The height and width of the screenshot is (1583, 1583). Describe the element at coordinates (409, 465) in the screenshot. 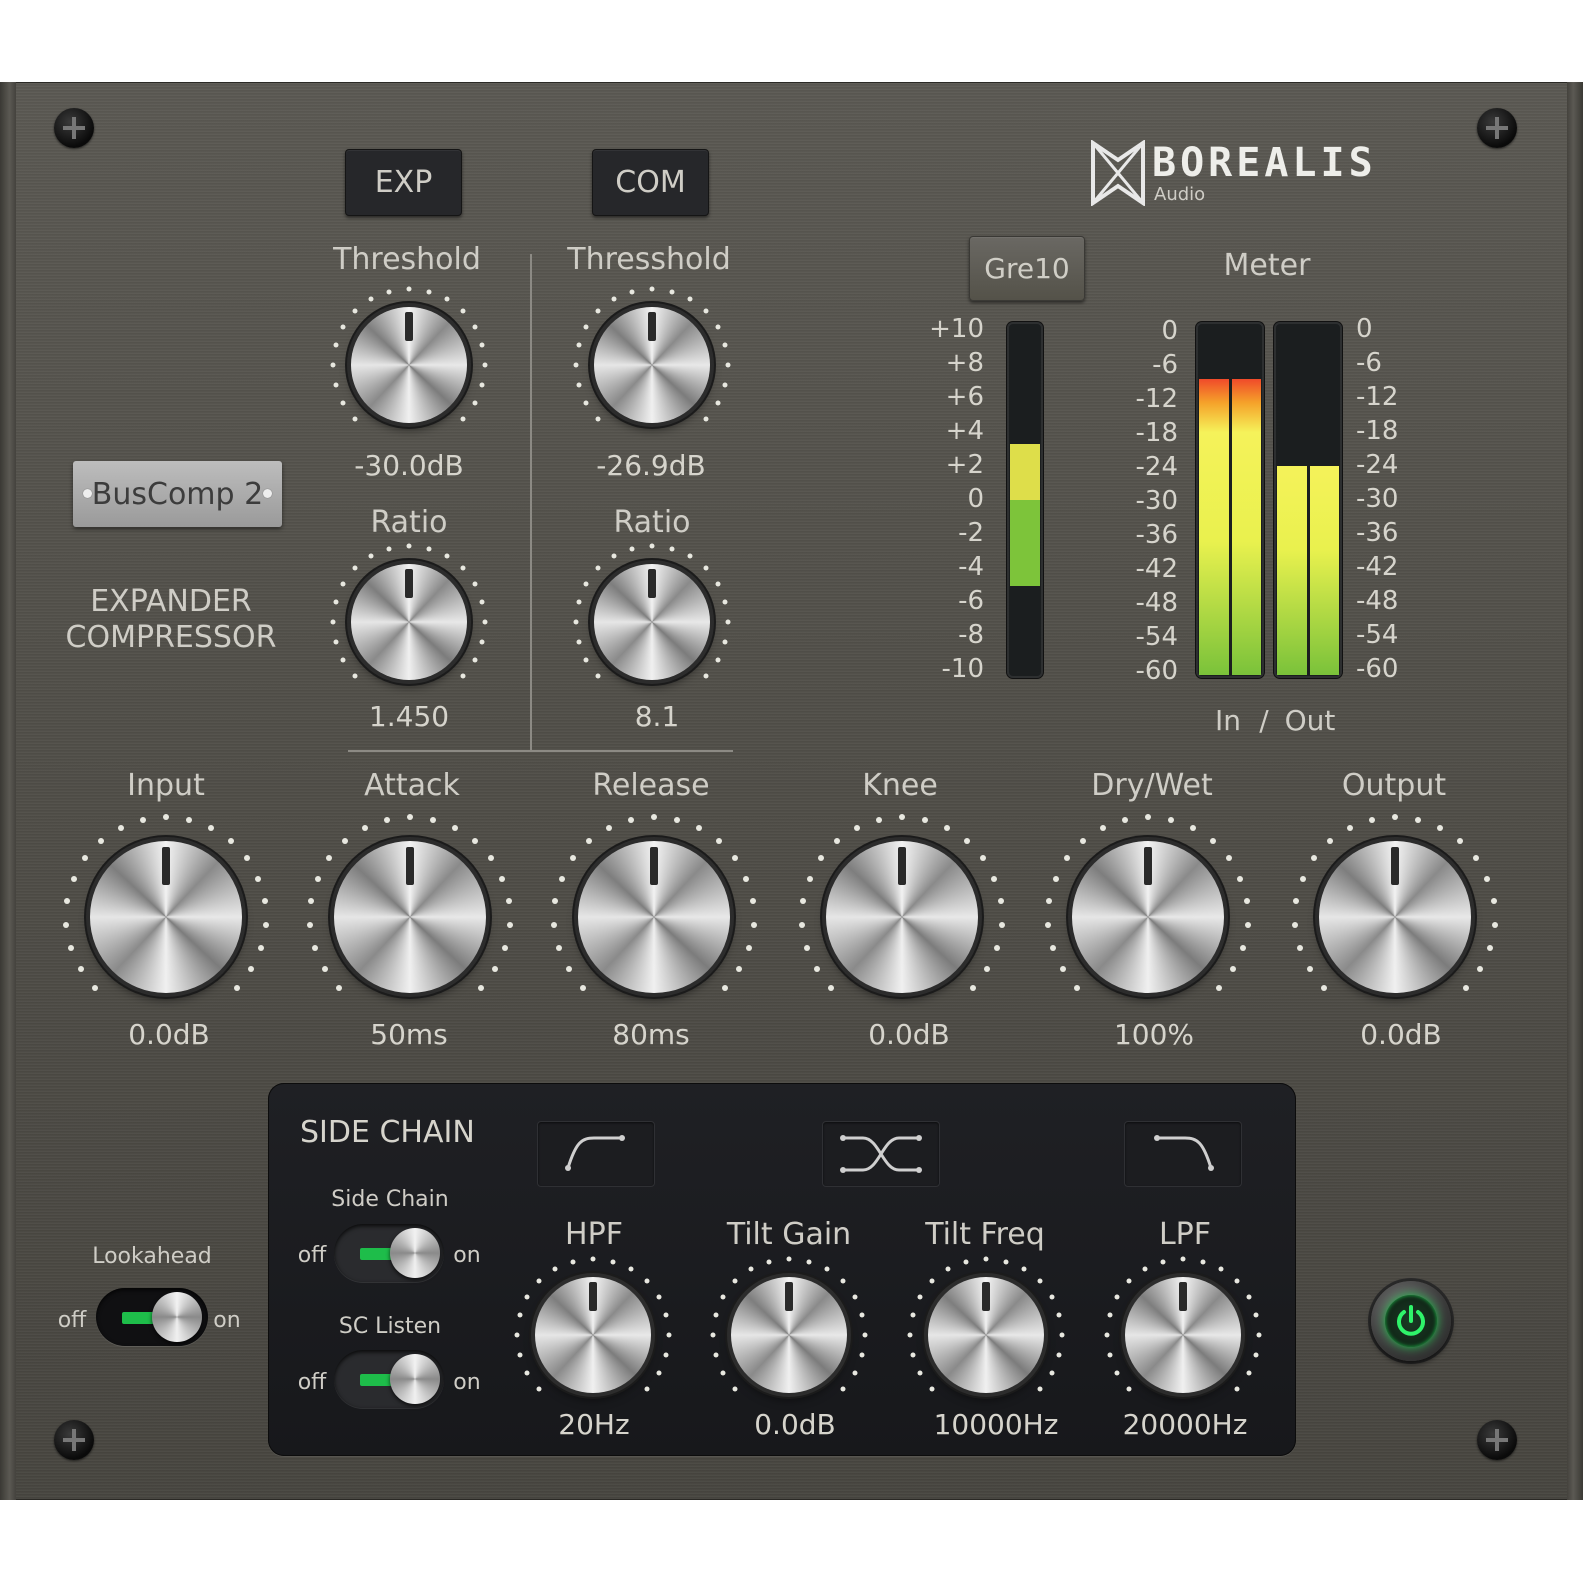

I see `exp-threshold-value: -30.0dB` at that location.